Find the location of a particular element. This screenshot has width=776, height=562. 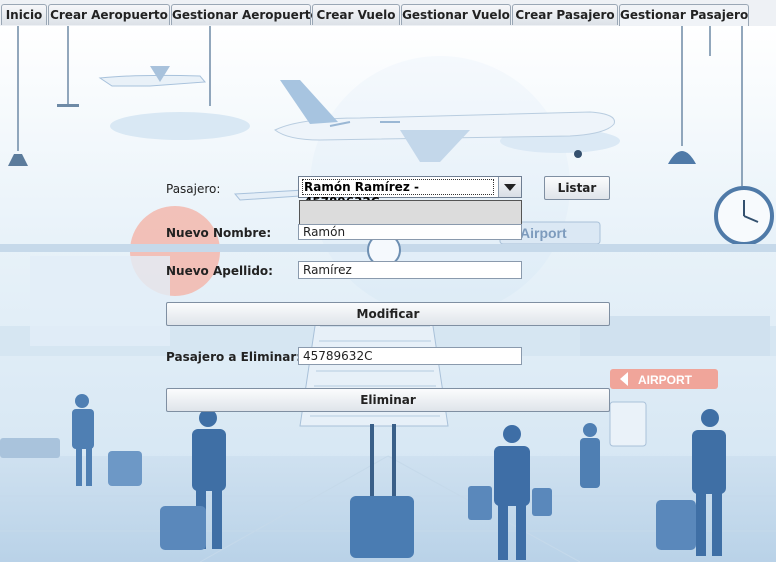

chevron-down-icon is located at coordinates (509, 187).